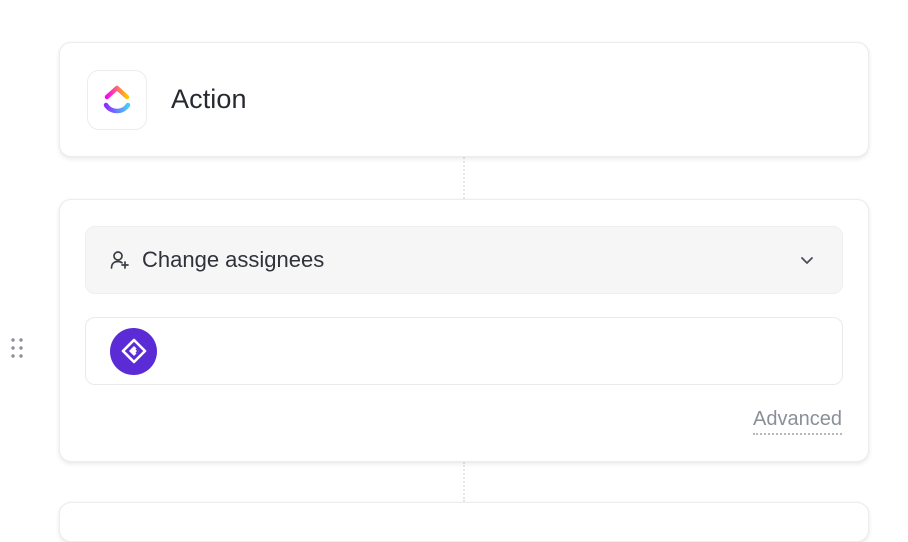  I want to click on app-logo, so click(117, 99).